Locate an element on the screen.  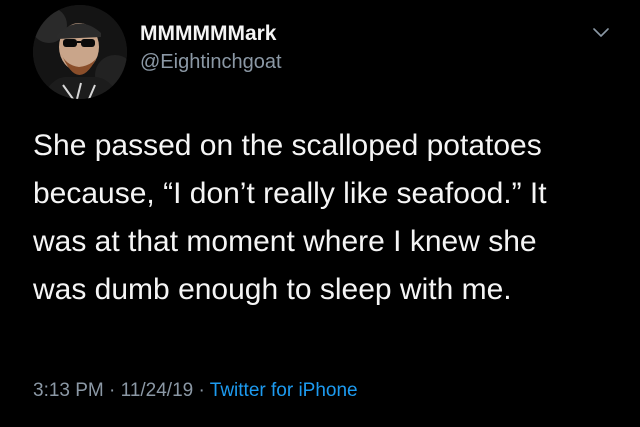
tweet-time: 3:13 PM is located at coordinates (68, 390).